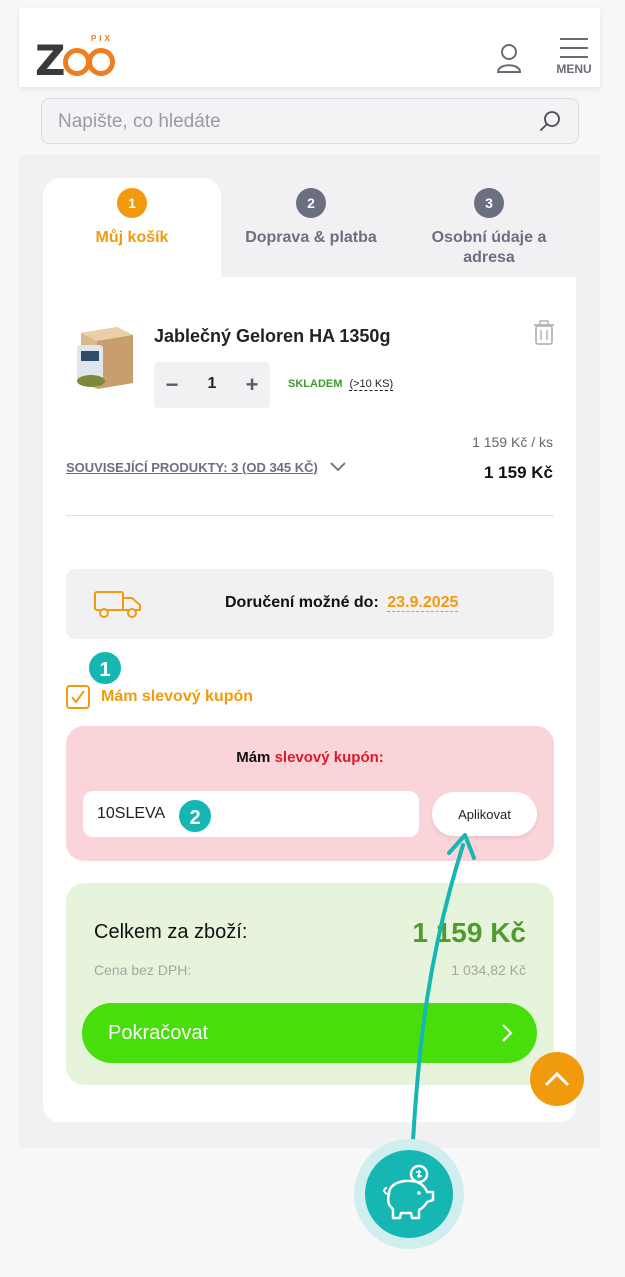 This screenshot has height=1277, width=625. What do you see at coordinates (105, 668) in the screenshot?
I see `step-badge: 1` at bounding box center [105, 668].